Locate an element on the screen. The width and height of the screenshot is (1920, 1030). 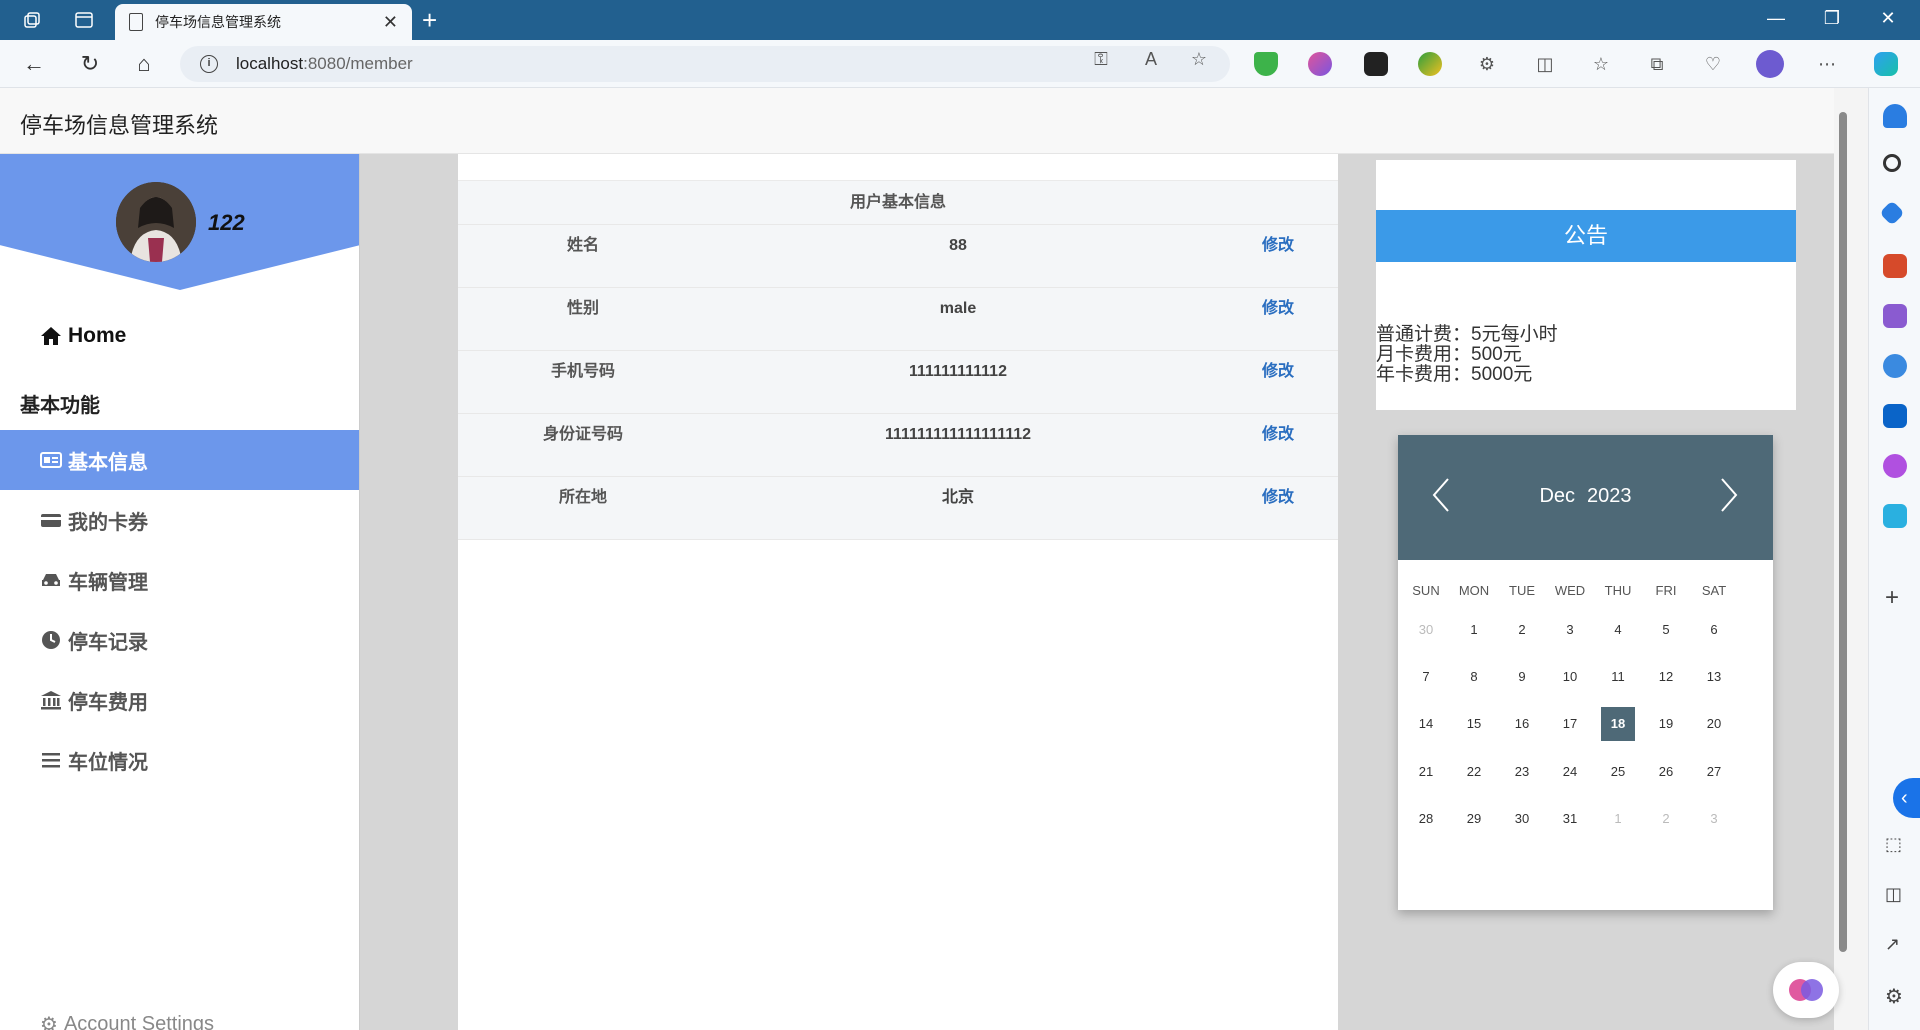
home-icon: ⌂ is located at coordinates (144, 64).